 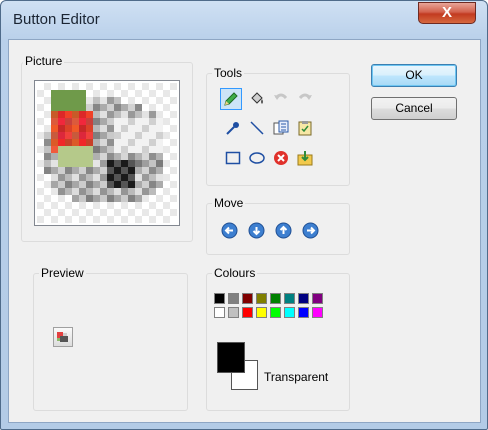 I want to click on foreground-colour-swatch, so click(x=231, y=357).